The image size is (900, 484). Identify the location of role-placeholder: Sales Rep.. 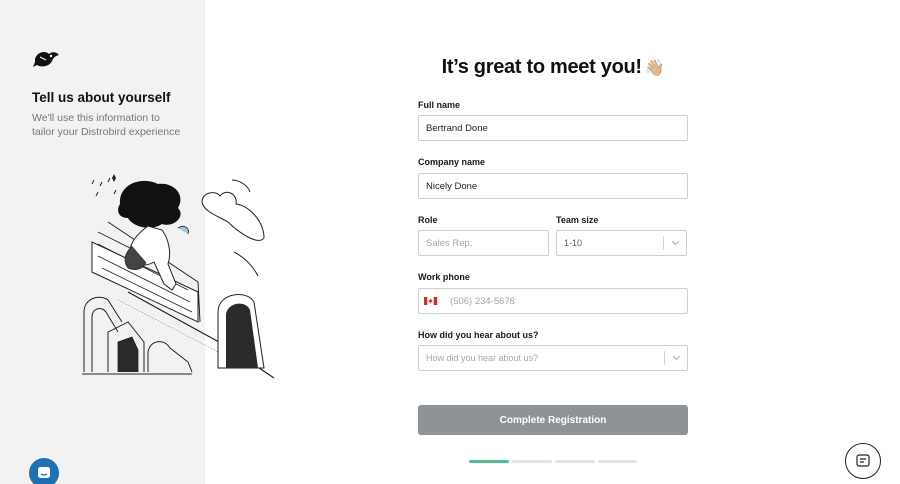
(449, 243).